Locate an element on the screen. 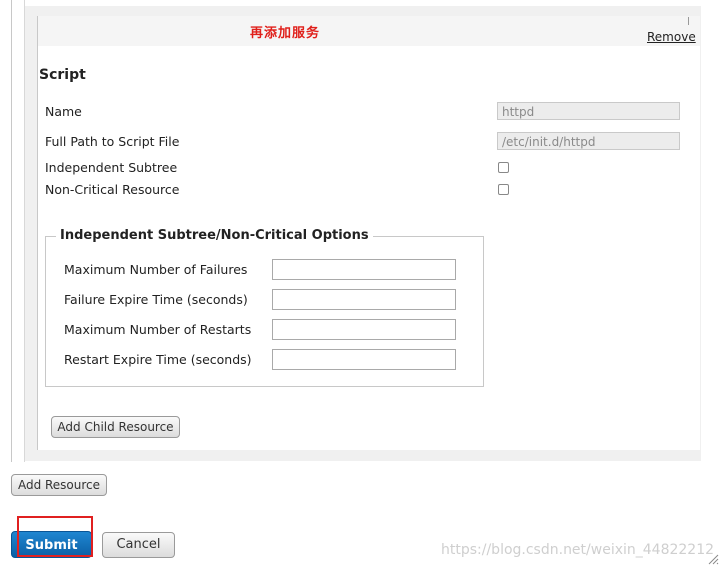 The image size is (722, 568). script-path-field: /etc/init.d/httpd is located at coordinates (588, 141).